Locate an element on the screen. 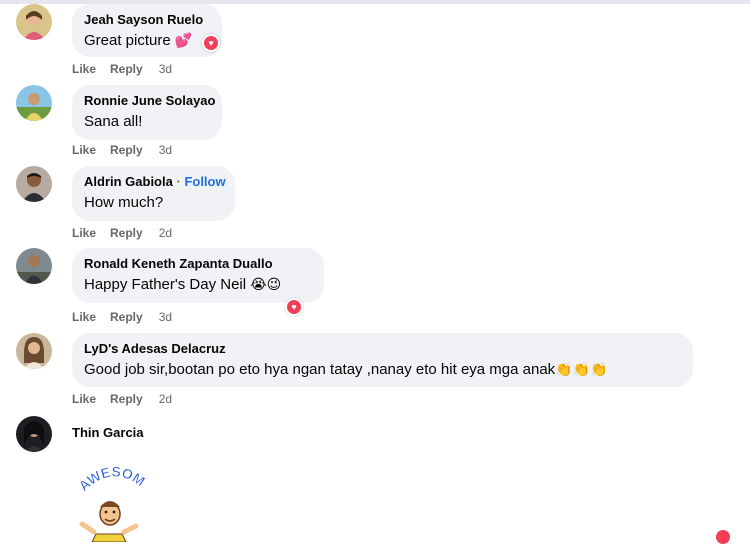 The width and height of the screenshot is (750, 547). commenter-name: Aldrin Gabiola is located at coordinates (128, 181).